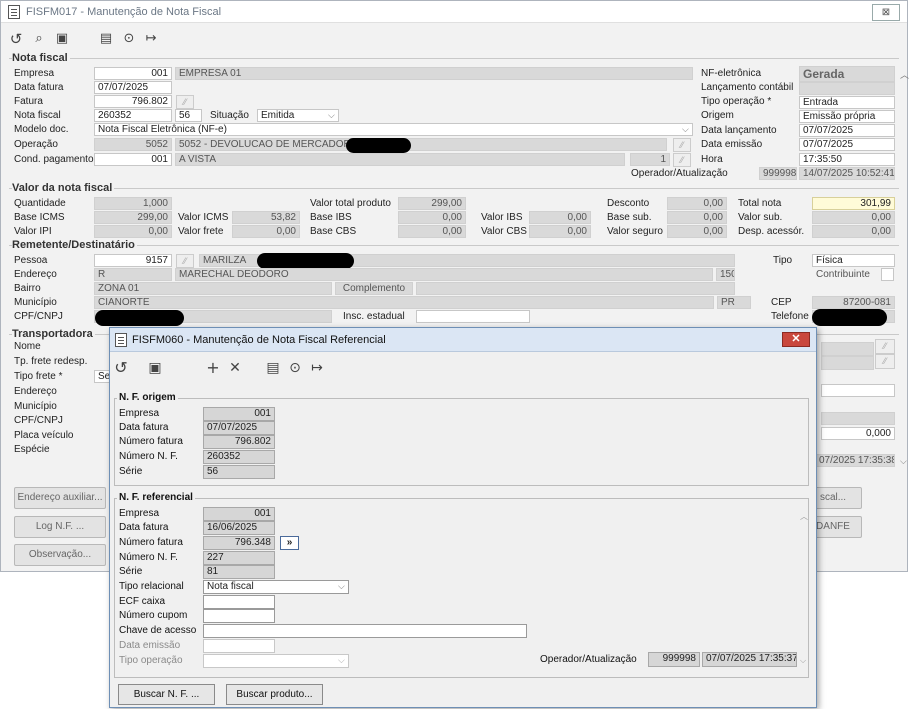 The height and width of the screenshot is (709, 917). Describe the element at coordinates (858, 433) in the screenshot. I see `peso-field: 0,000` at that location.